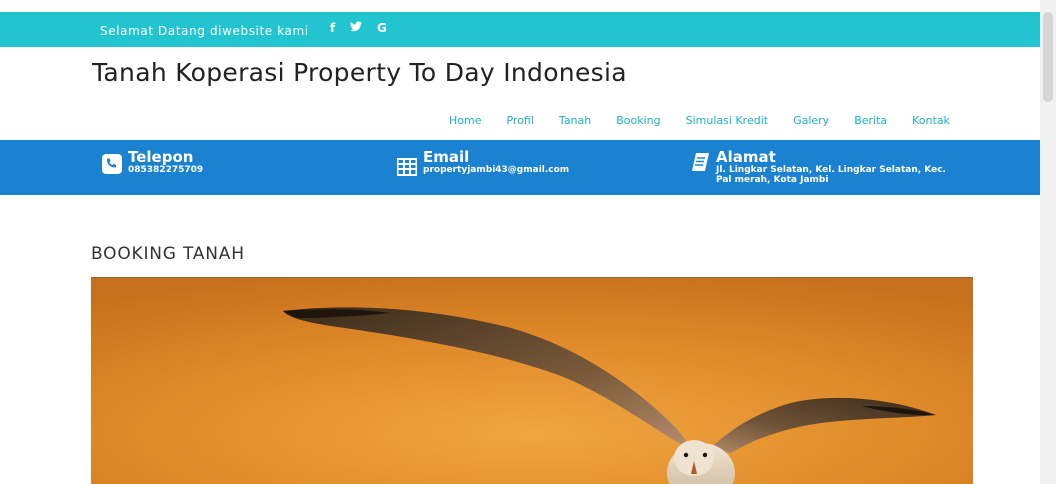  Describe the element at coordinates (931, 120) in the screenshot. I see `nav-item-kontak: Kontak` at that location.